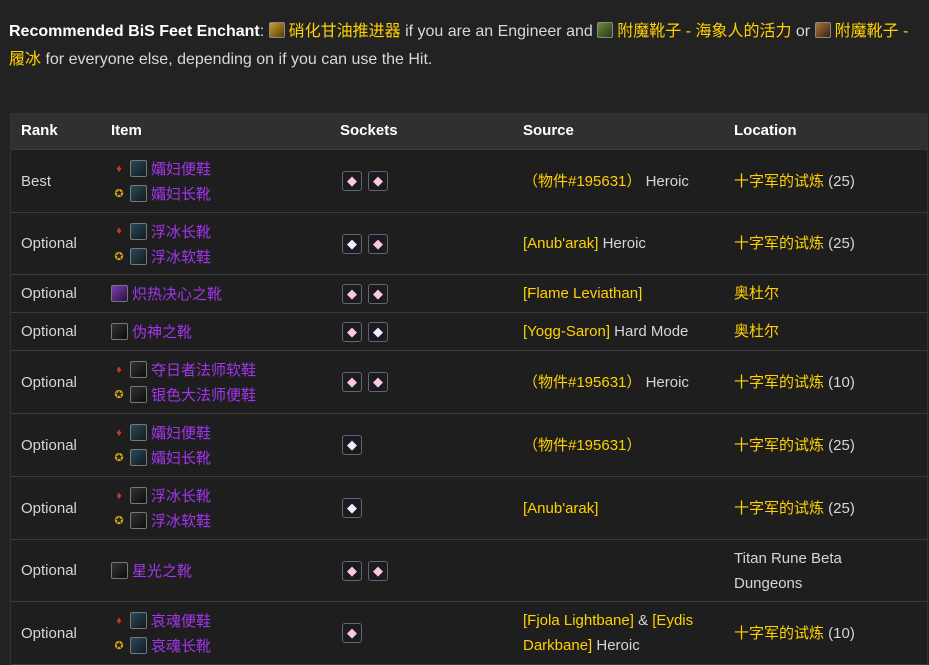 The width and height of the screenshot is (929, 665). I want to click on header-sockets: Sockets, so click(369, 130).